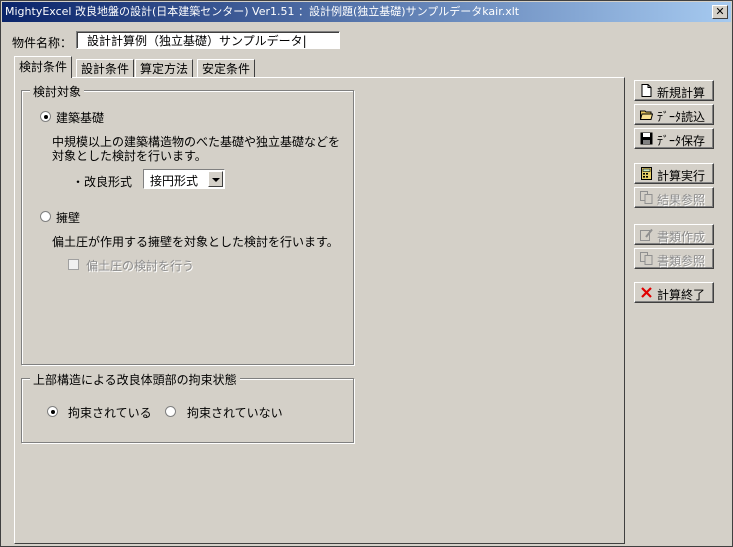 Image resolution: width=733 pixels, height=547 pixels. What do you see at coordinates (646, 234) in the screenshot?
I see `pencil-document-icon` at bounding box center [646, 234].